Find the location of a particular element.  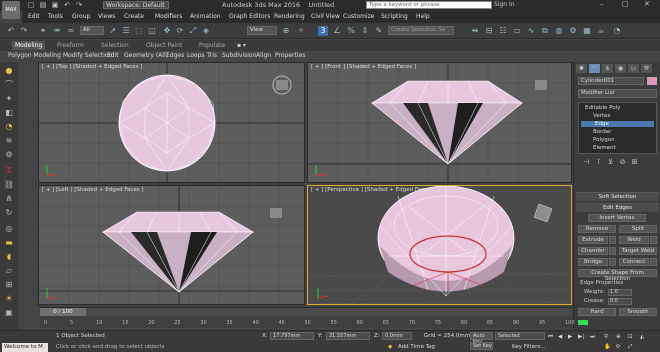

schematic-view-icon: ⧉ is located at coordinates (545, 31).